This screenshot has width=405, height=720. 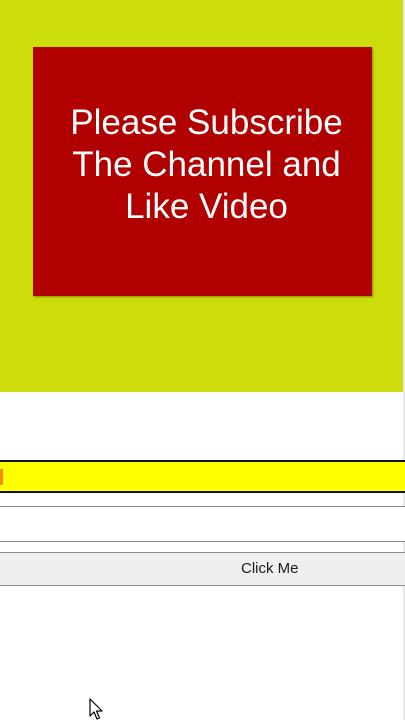 What do you see at coordinates (1, 477) in the screenshot?
I see `text-caret-marker` at bounding box center [1, 477].